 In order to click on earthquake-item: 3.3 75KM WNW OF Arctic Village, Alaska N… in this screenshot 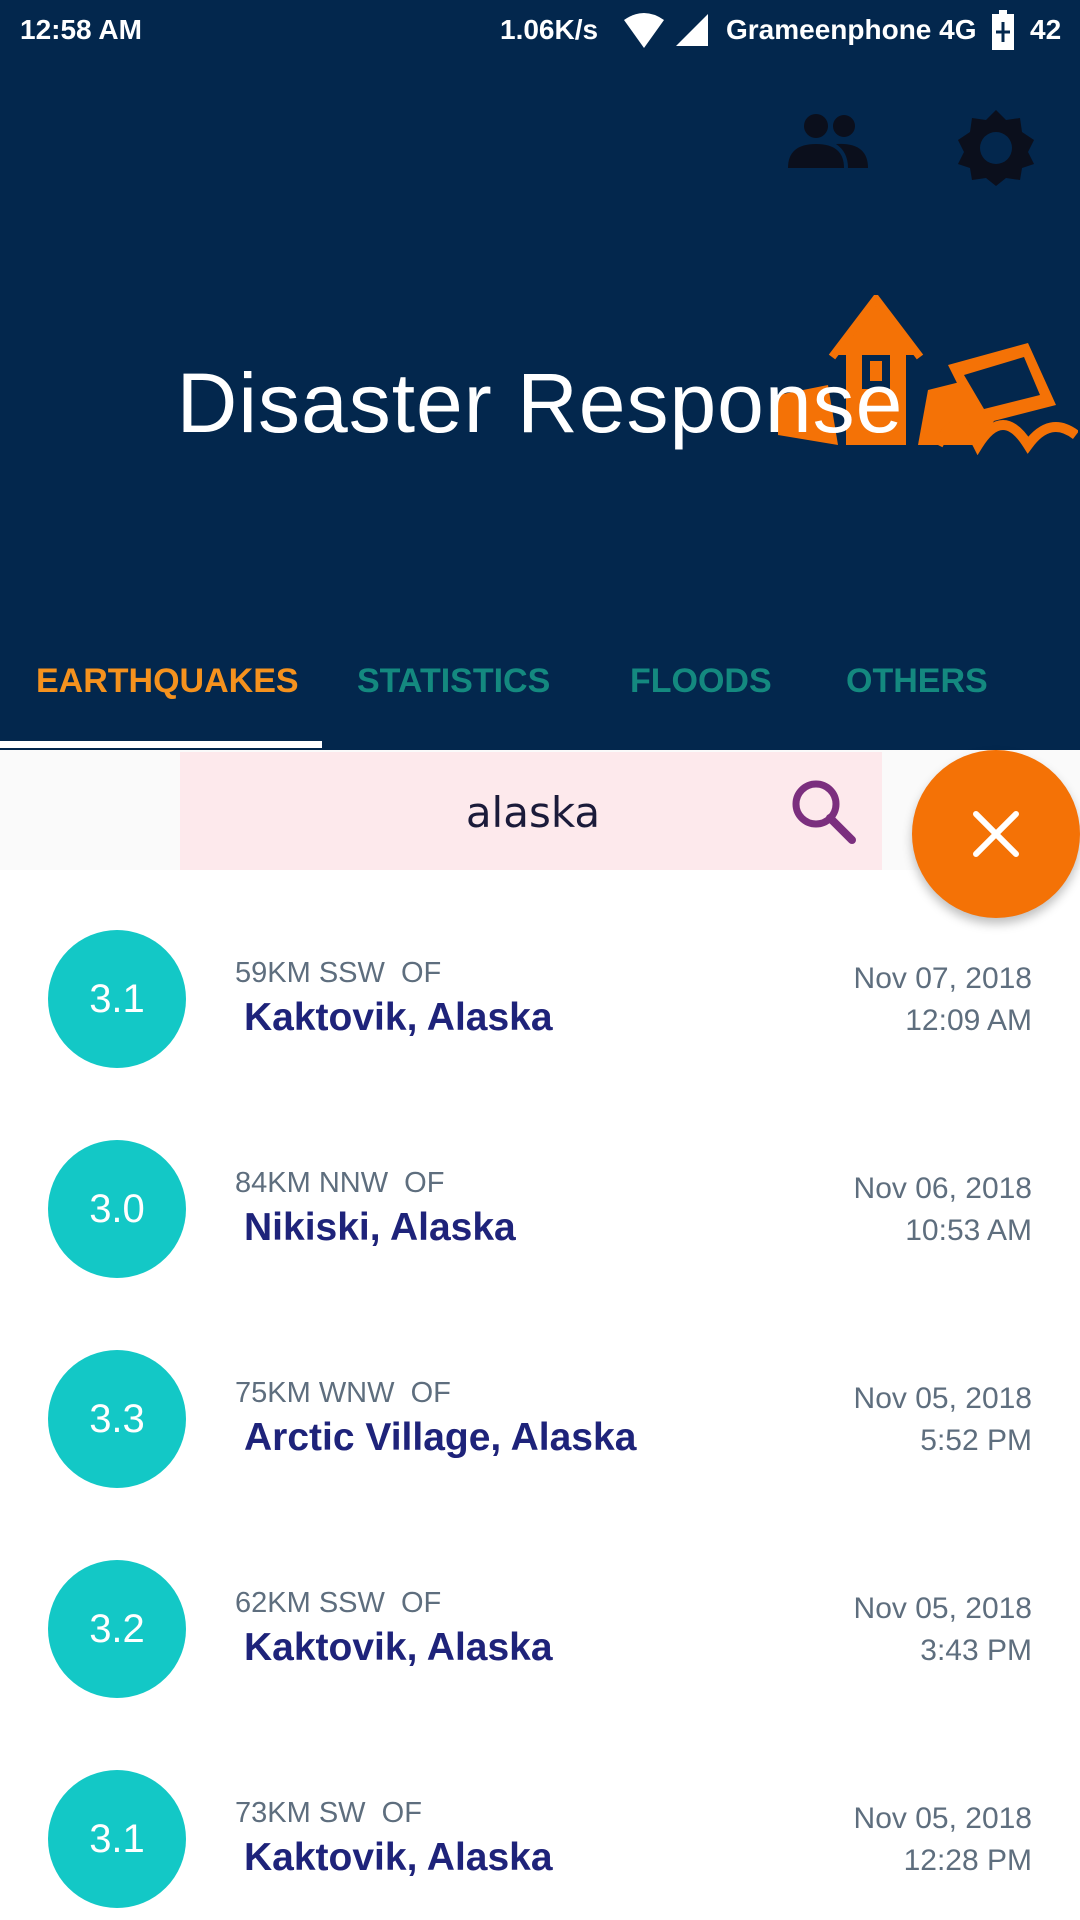, I will do `click(540, 1395)`.